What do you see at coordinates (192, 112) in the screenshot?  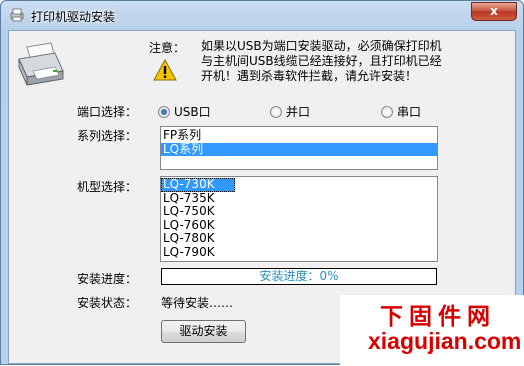 I see `radio-label: USB口` at bounding box center [192, 112].